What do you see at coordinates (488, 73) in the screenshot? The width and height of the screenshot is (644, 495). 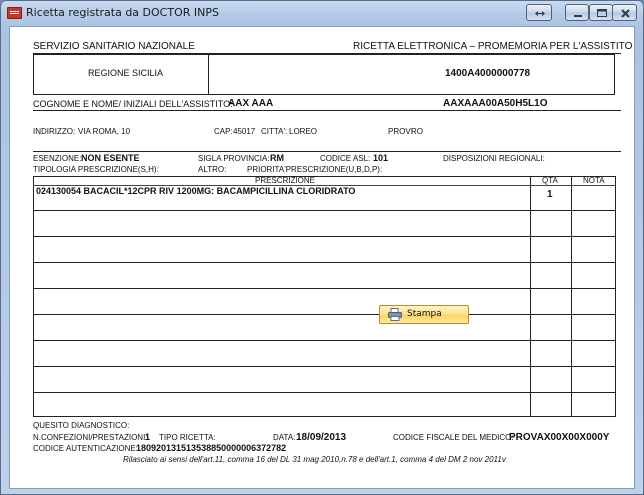 I see `ricetta-code: 1400A4000000778` at bounding box center [488, 73].